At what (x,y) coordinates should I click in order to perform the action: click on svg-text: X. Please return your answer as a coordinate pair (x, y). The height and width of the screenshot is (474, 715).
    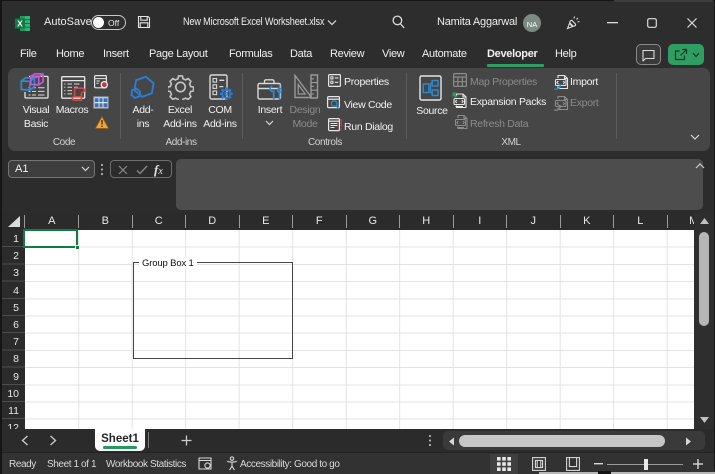
    Looking at the image, I should click on (20, 24).